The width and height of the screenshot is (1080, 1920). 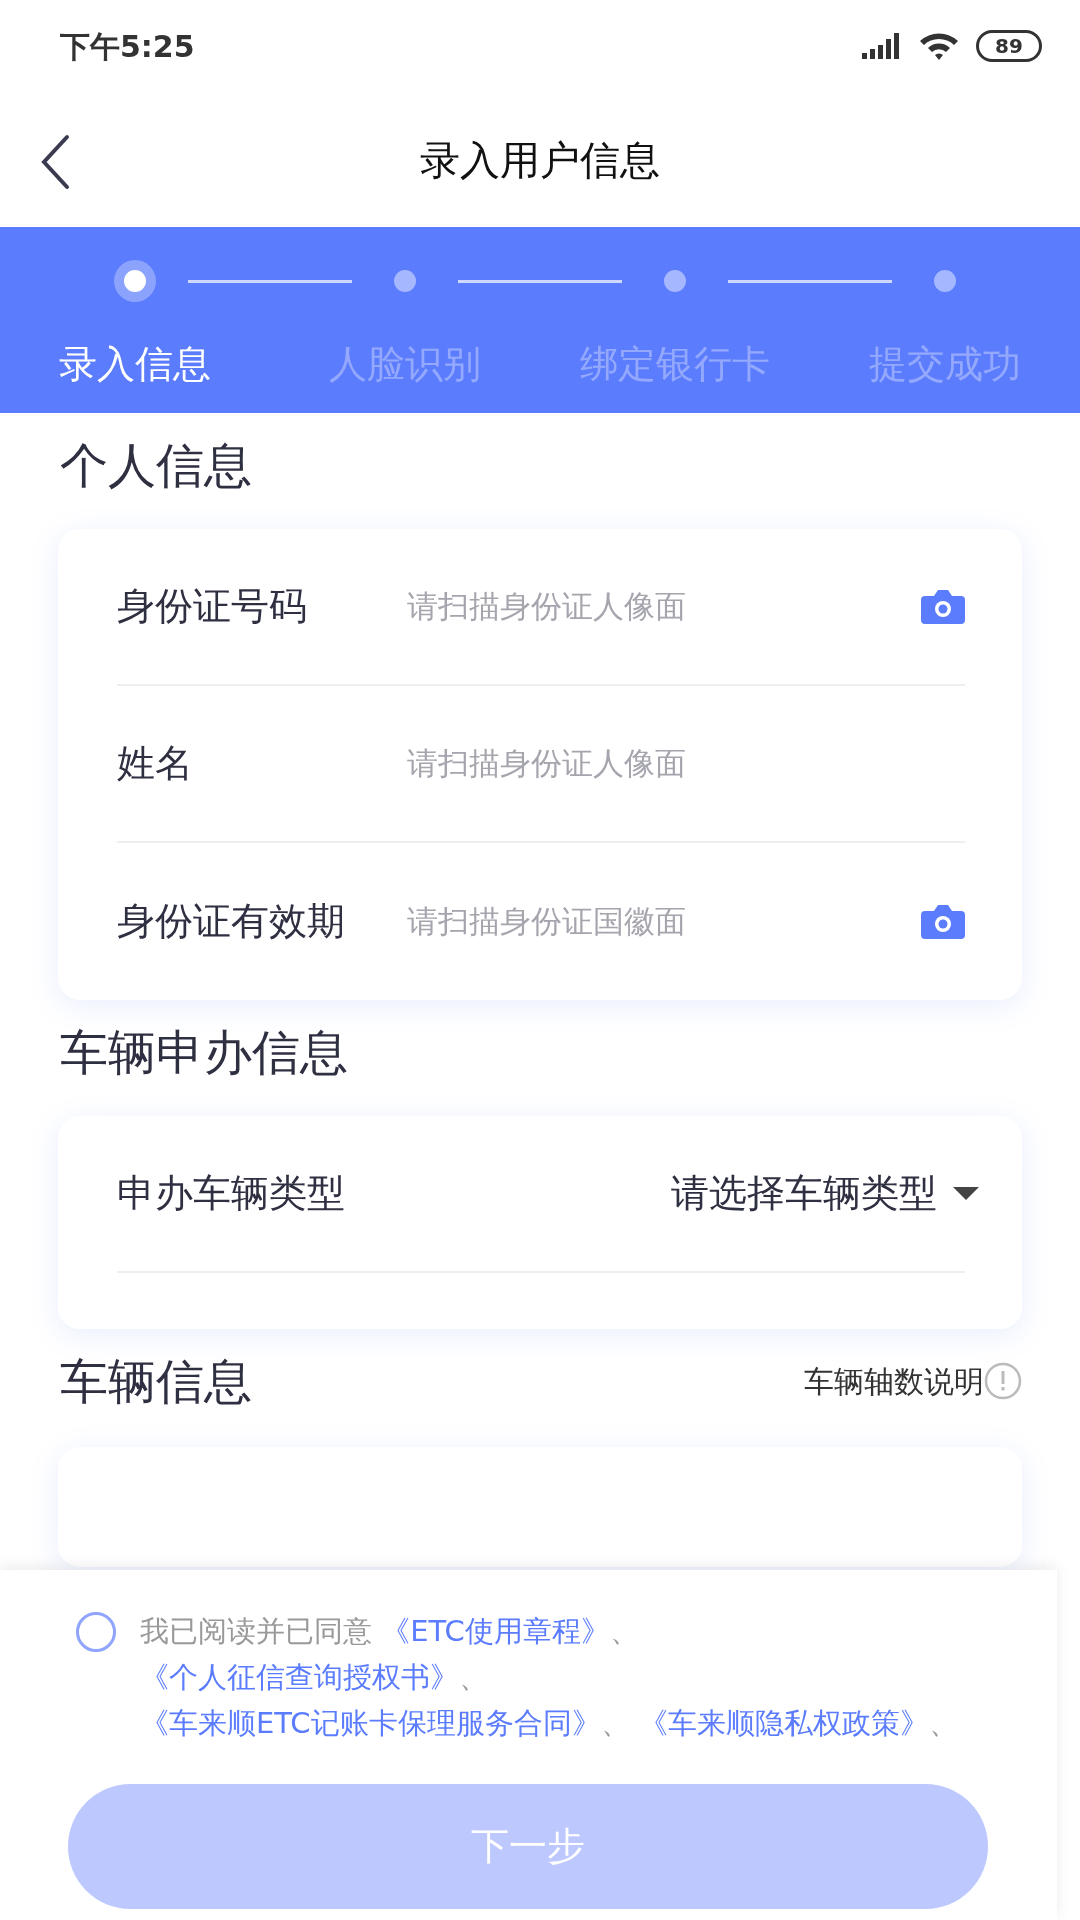 I want to click on agreement-link: 《车来顺ETC记账卡保理服务合同》, so click(x=370, y=1723).